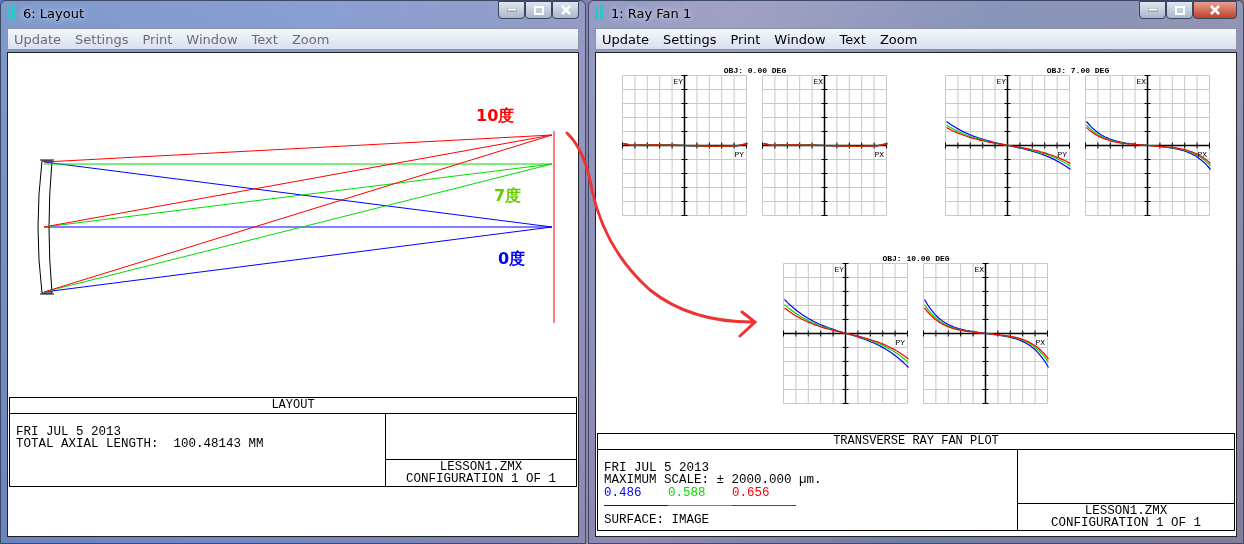 The height and width of the screenshot is (544, 1244). What do you see at coordinates (293, 406) in the screenshot?
I see `plot-title: LAYOUT` at bounding box center [293, 406].